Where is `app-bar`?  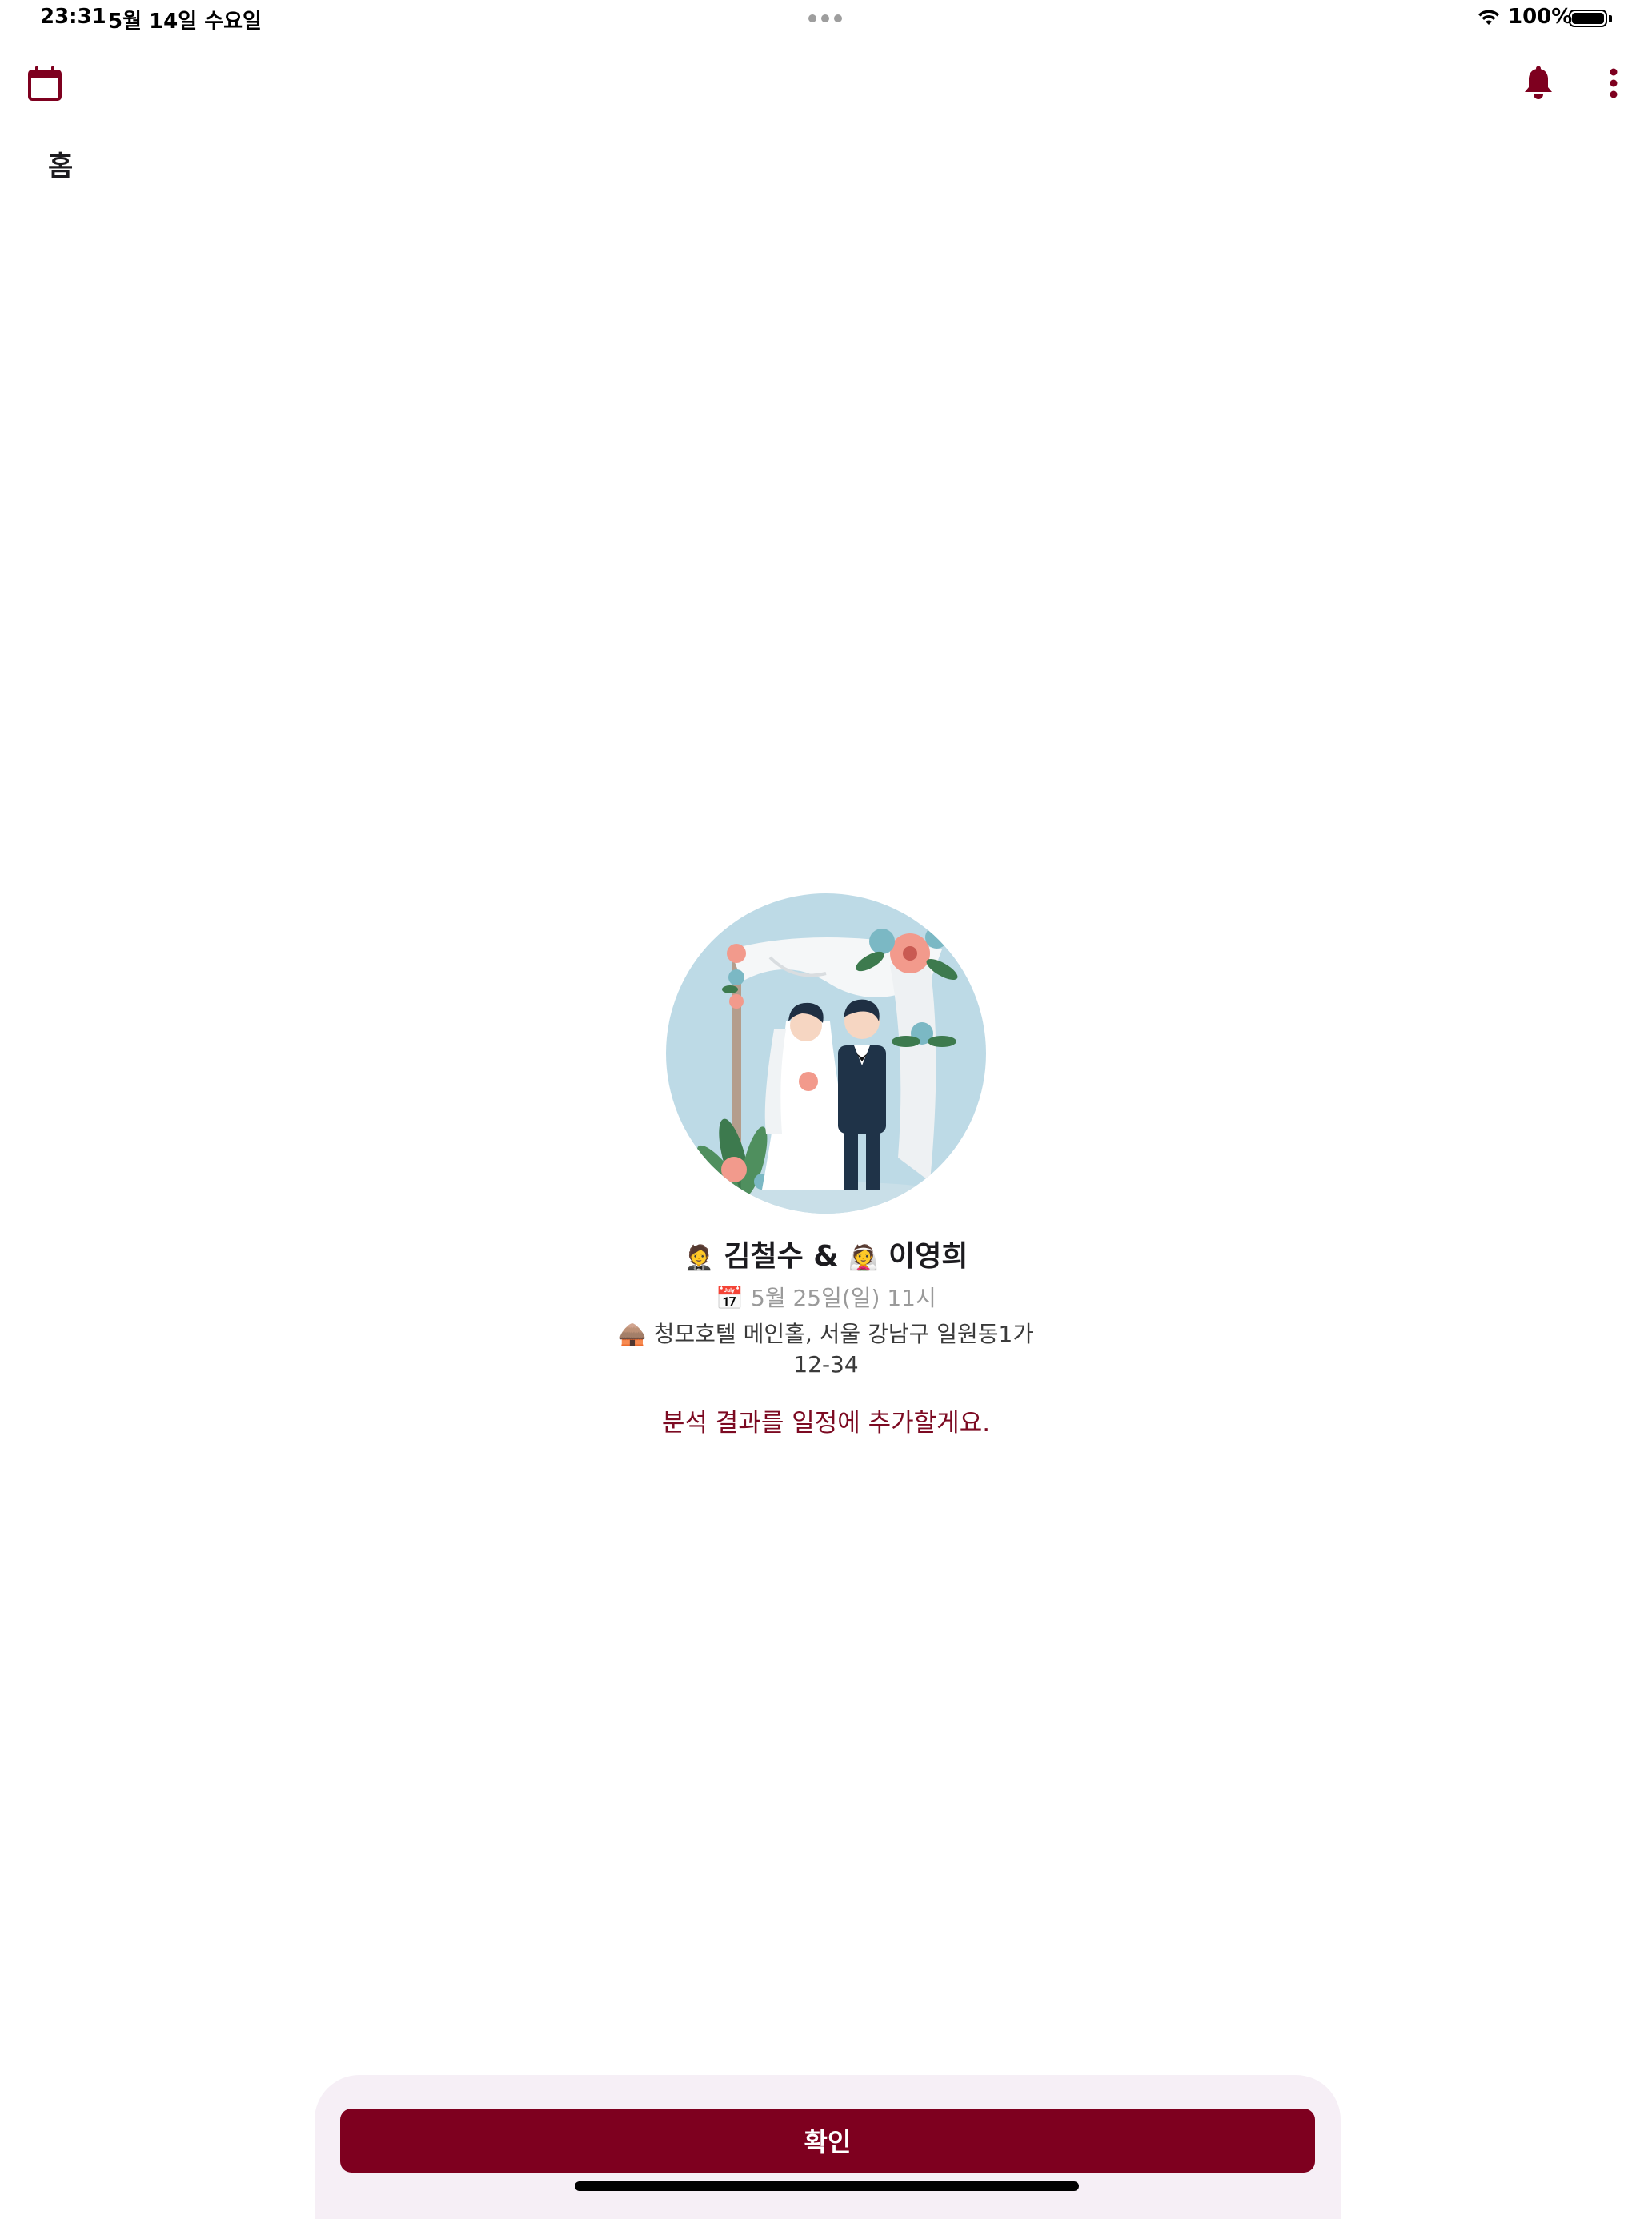
app-bar is located at coordinates (826, 100).